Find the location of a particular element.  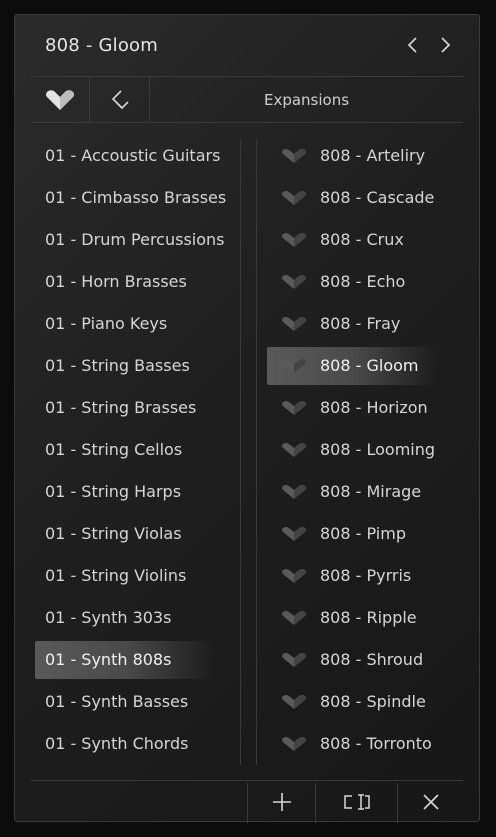

preset-label: 808 - Echo is located at coordinates (363, 281).